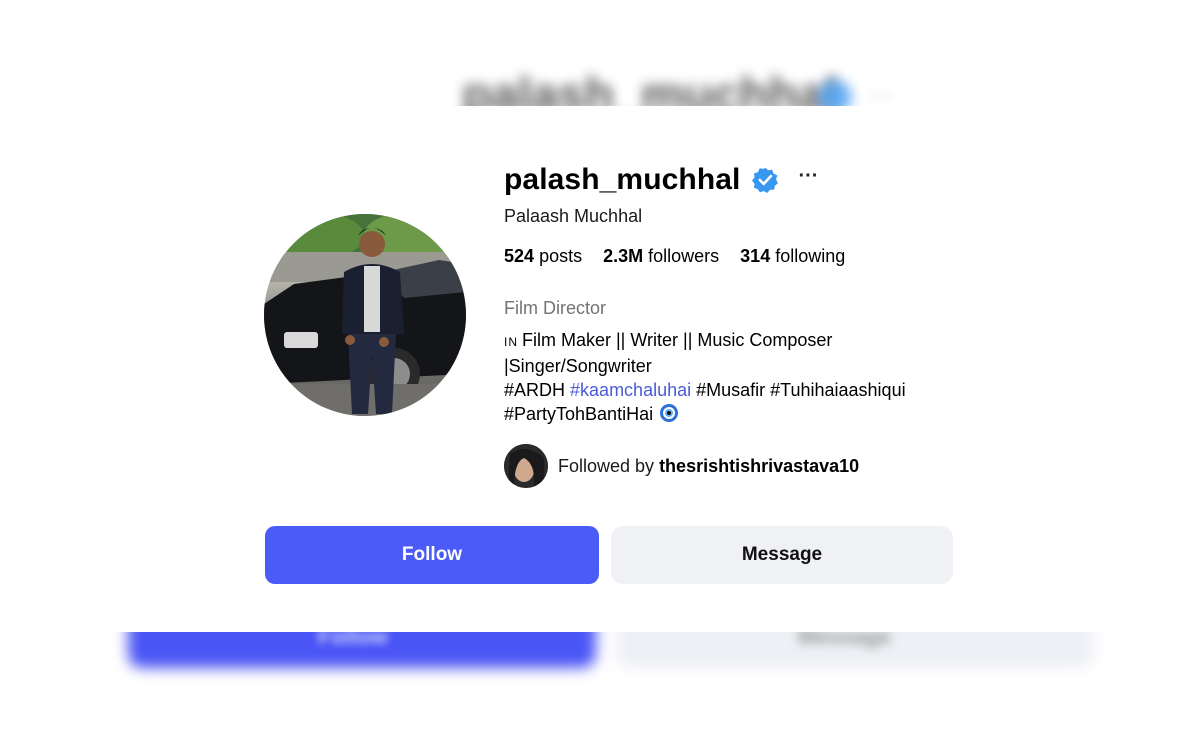 The image size is (1200, 738). I want to click on username-row: palash_muchhal ···, so click(661, 180).